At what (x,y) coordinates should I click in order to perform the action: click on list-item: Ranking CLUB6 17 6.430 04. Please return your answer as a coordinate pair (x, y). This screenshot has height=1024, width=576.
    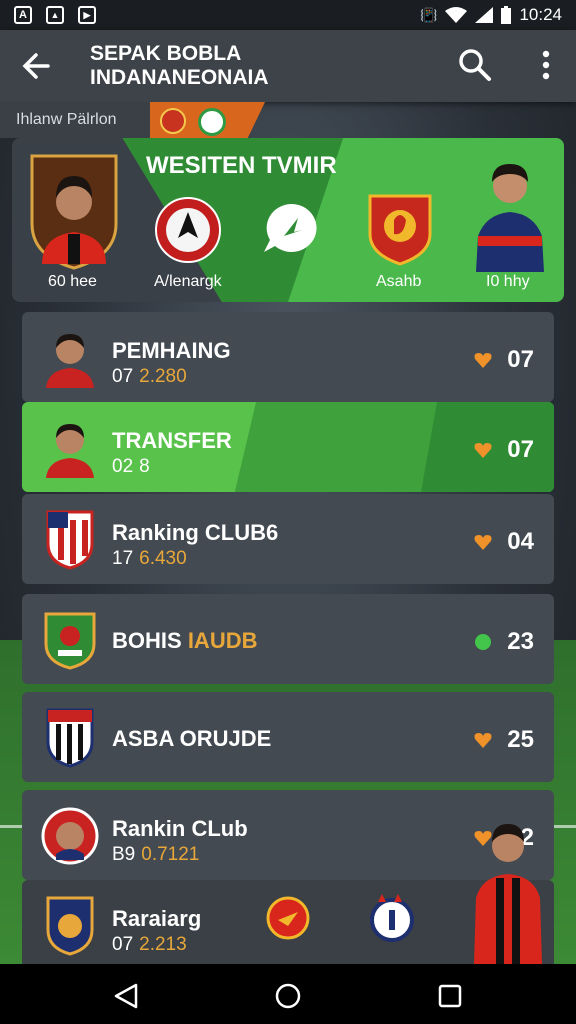
    Looking at the image, I should click on (288, 539).